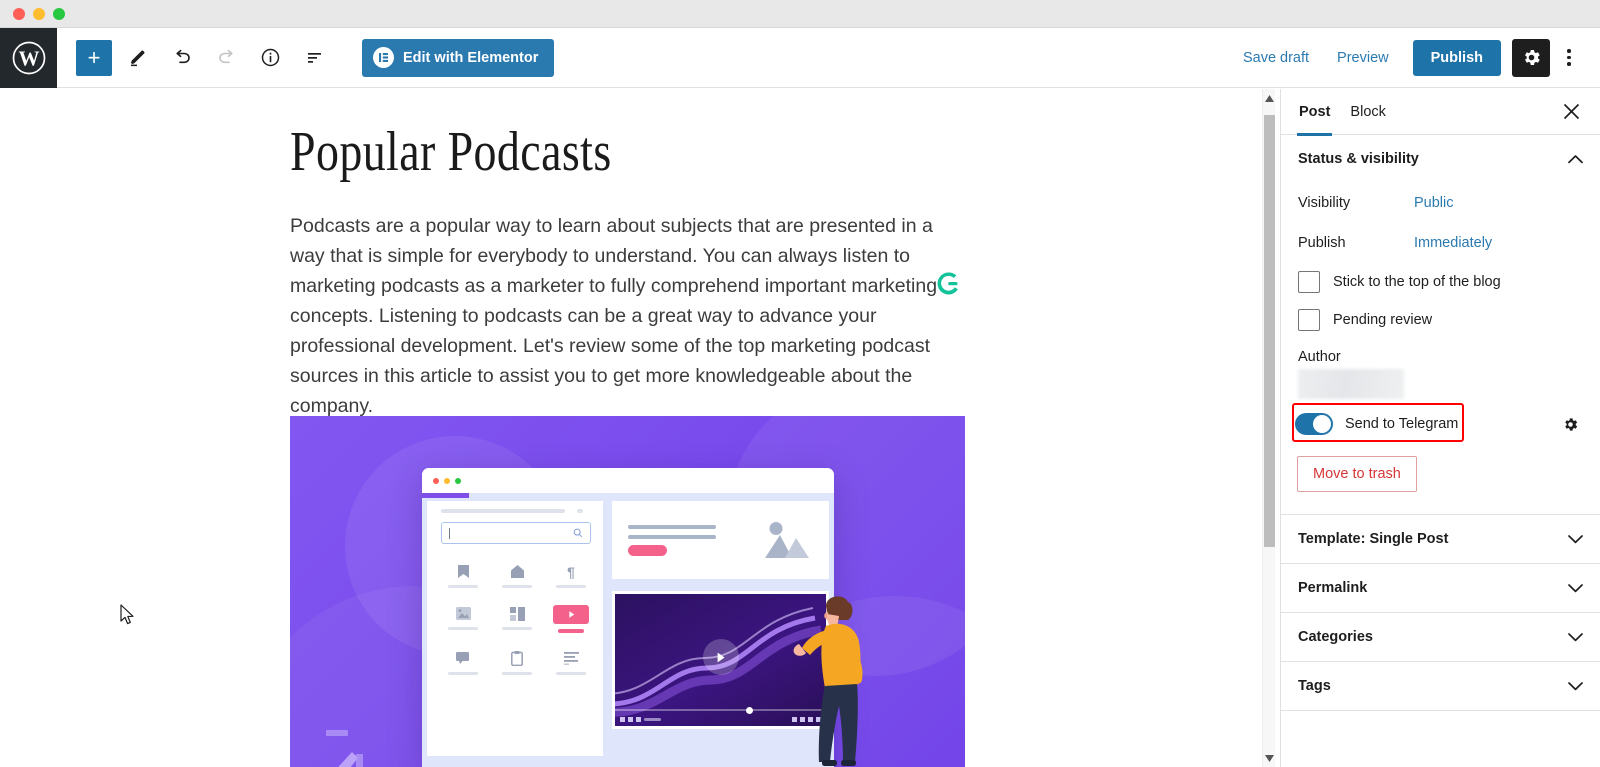 The height and width of the screenshot is (767, 1600). I want to click on pencil-decoration-icon, so click(344, 748).